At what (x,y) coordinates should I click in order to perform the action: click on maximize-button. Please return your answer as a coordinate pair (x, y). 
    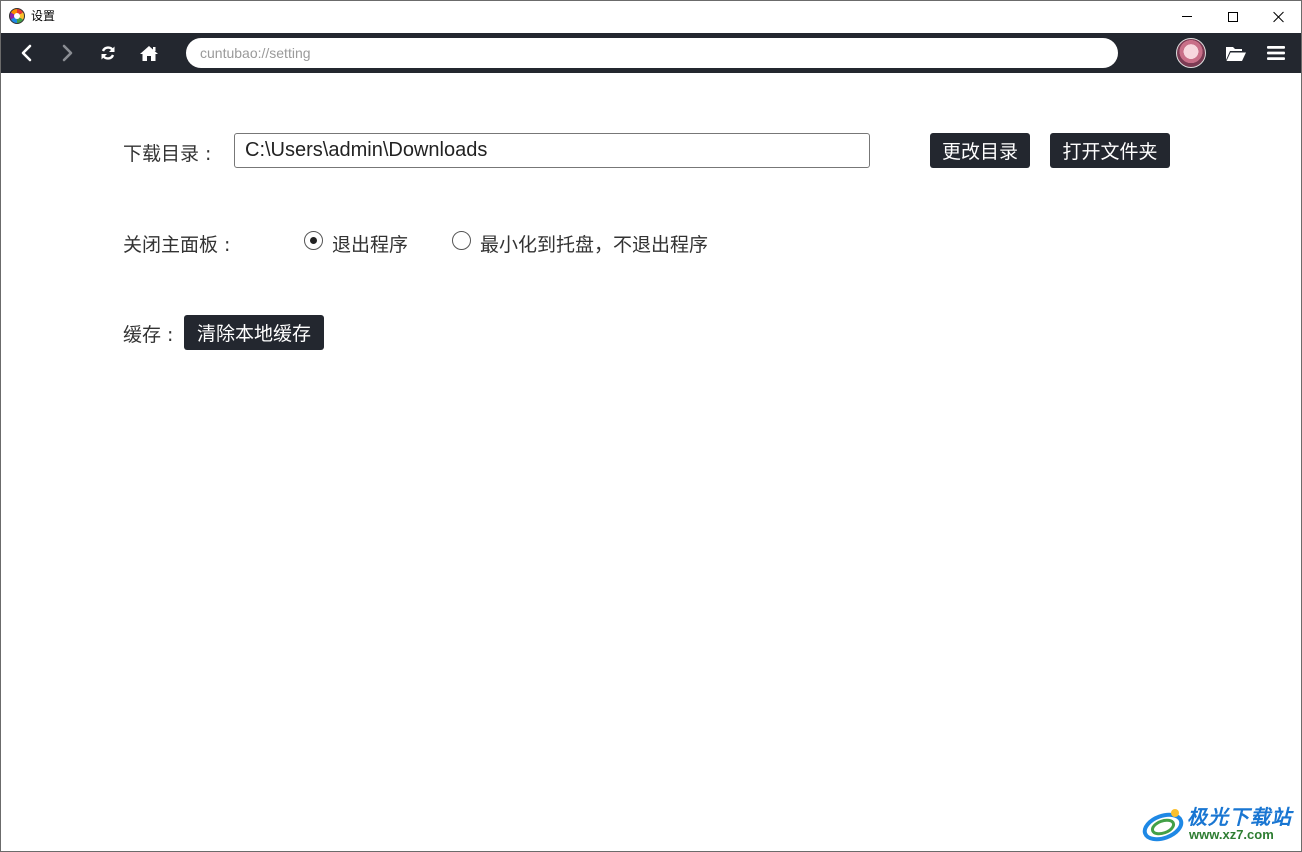
    Looking at the image, I should click on (1233, 16).